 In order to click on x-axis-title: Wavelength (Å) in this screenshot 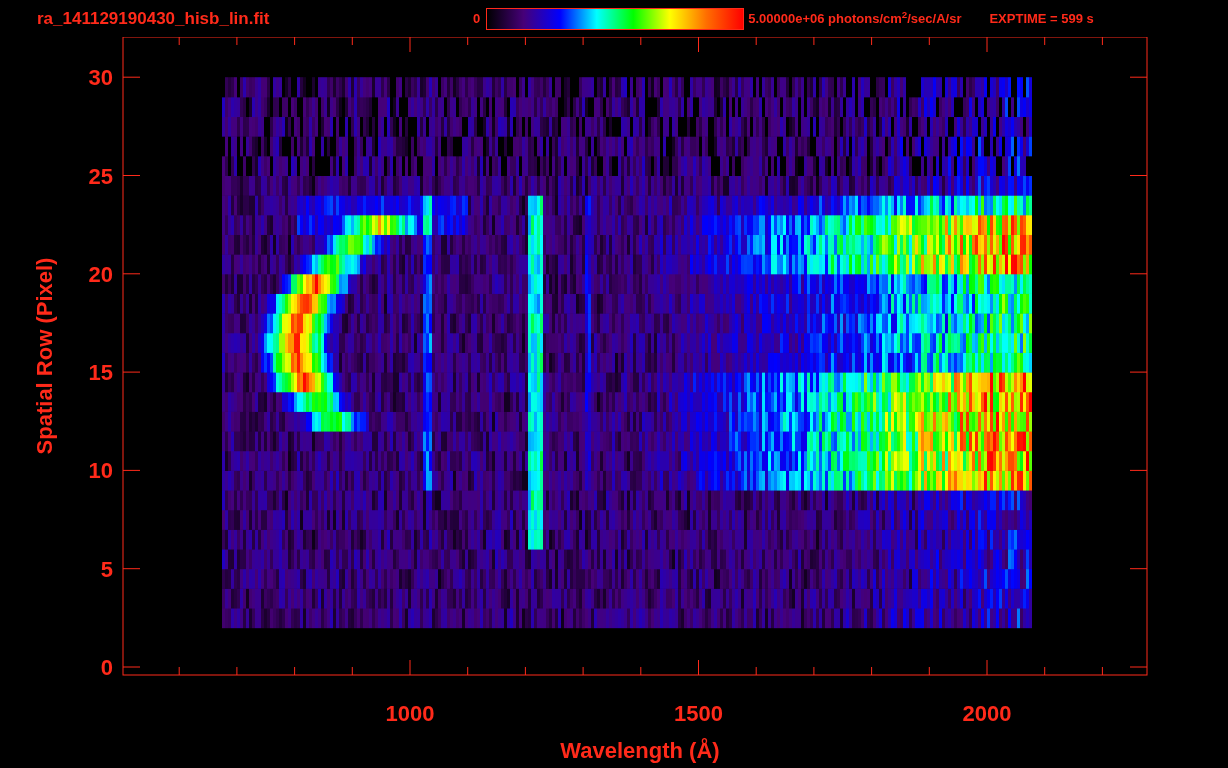, I will do `click(640, 750)`.